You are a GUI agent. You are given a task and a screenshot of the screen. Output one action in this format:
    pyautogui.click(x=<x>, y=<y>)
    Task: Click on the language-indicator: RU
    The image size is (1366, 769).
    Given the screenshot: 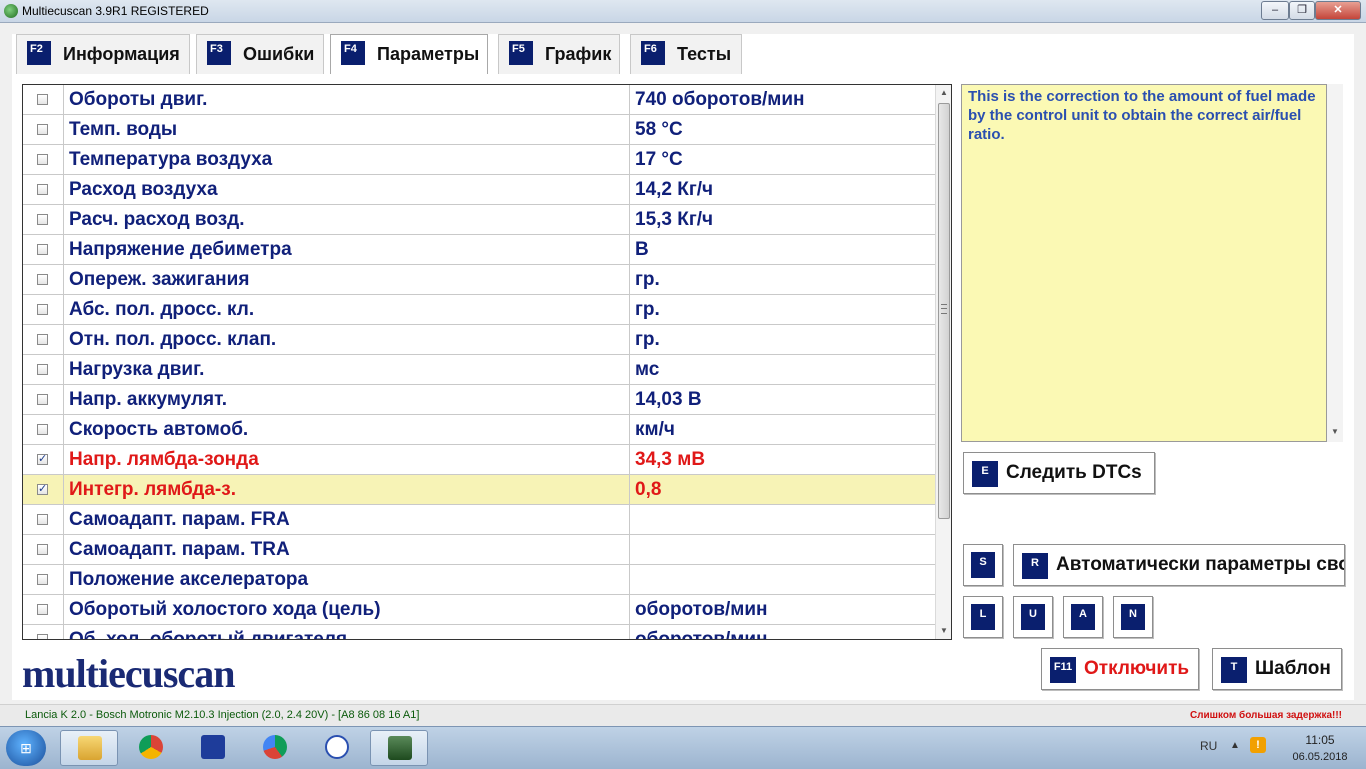 What is the action you would take?
    pyautogui.click(x=1208, y=746)
    